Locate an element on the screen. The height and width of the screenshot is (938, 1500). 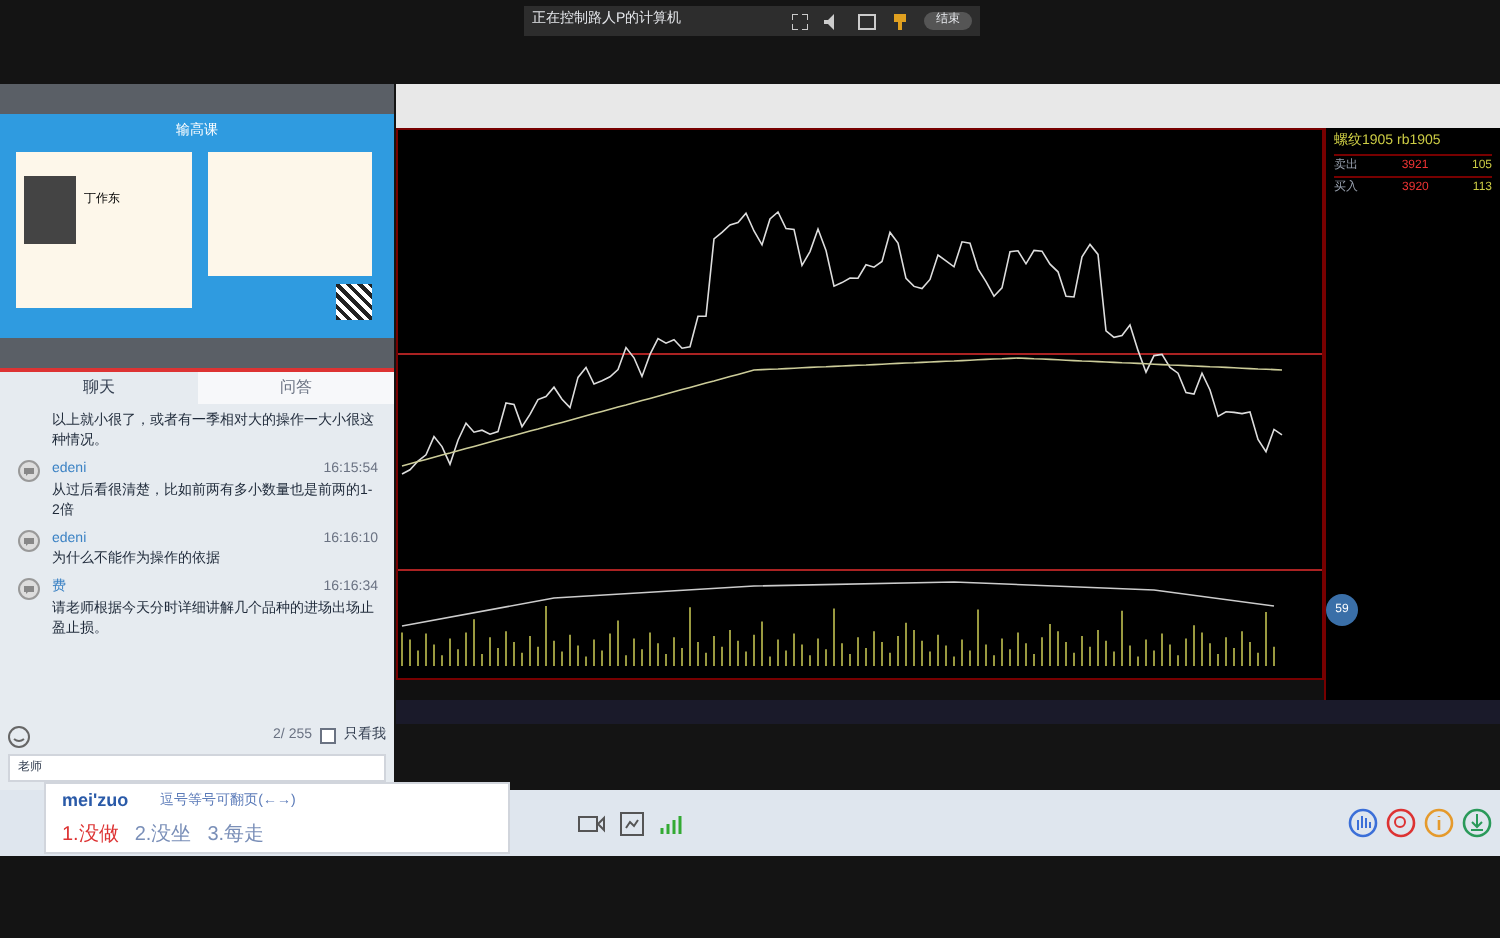
chat-tab: 问答 is located at coordinates (295, 388).